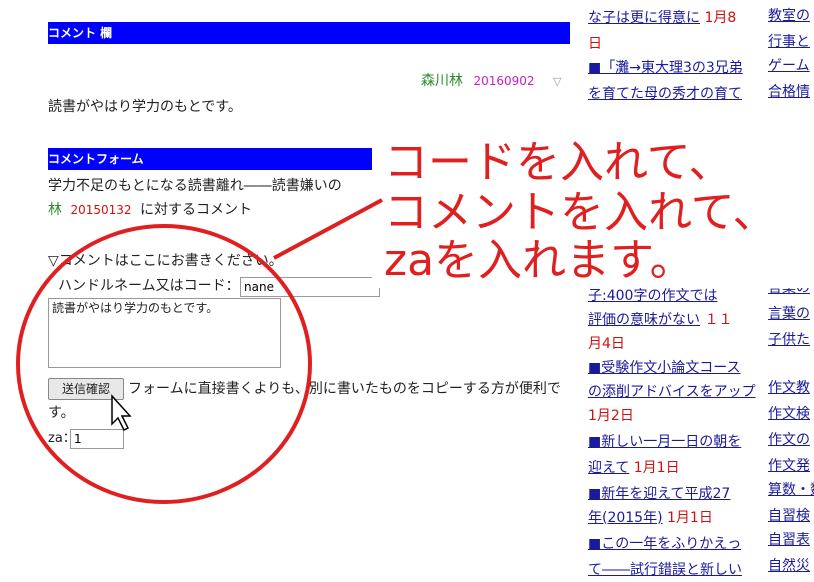  What do you see at coordinates (121, 413) in the screenshot?
I see `mouse-cursor-icon` at bounding box center [121, 413].